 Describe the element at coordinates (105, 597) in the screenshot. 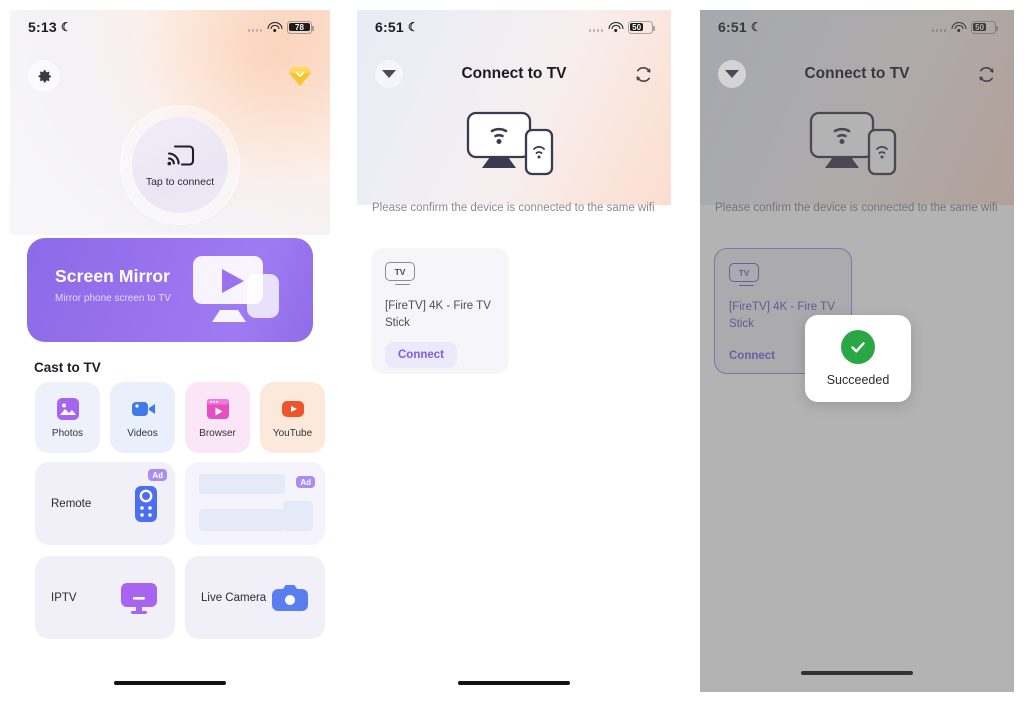

I see `cast-tile-iptv: IPTV` at that location.